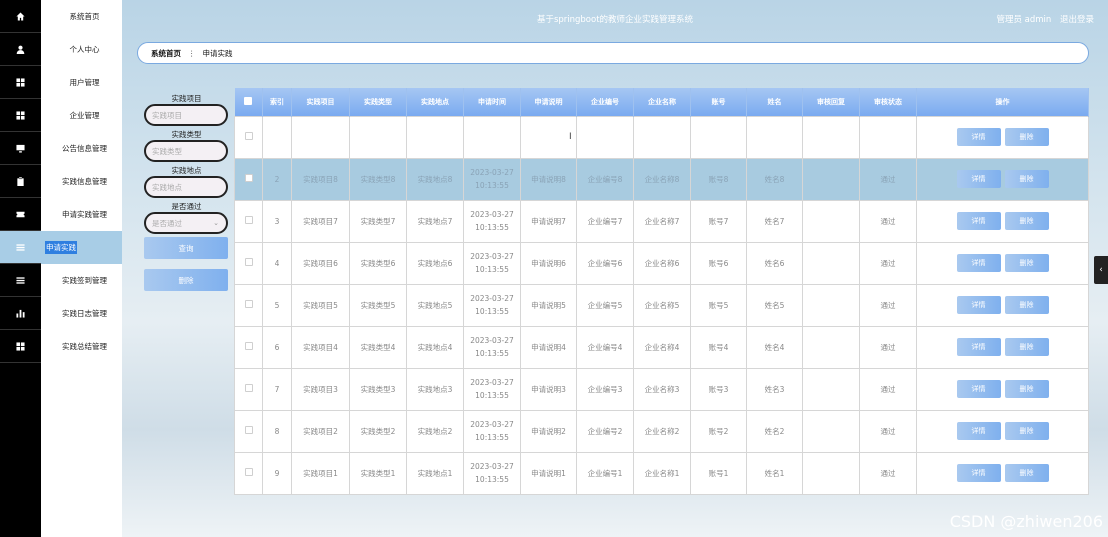  Describe the element at coordinates (81, 214) in the screenshot. I see `sidebar-item-6: 申请实践管理` at that location.